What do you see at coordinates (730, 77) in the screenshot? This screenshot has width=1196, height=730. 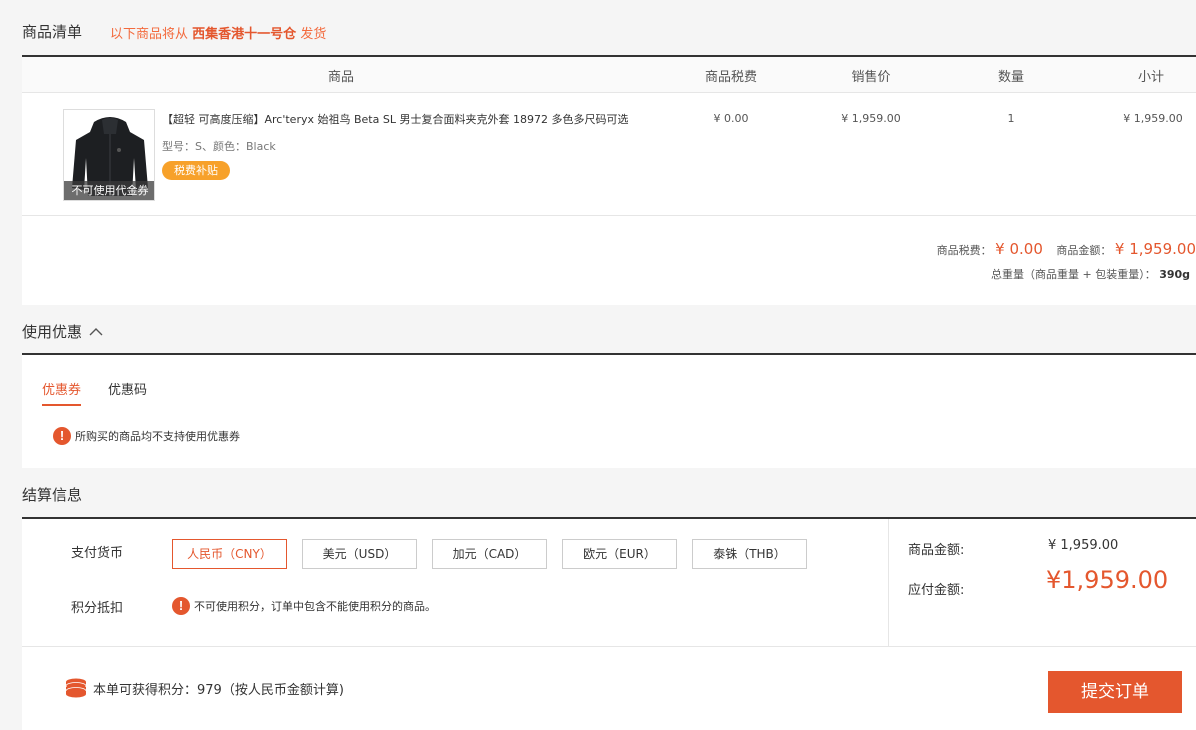 I see `col-header-tax: 商品税费` at bounding box center [730, 77].